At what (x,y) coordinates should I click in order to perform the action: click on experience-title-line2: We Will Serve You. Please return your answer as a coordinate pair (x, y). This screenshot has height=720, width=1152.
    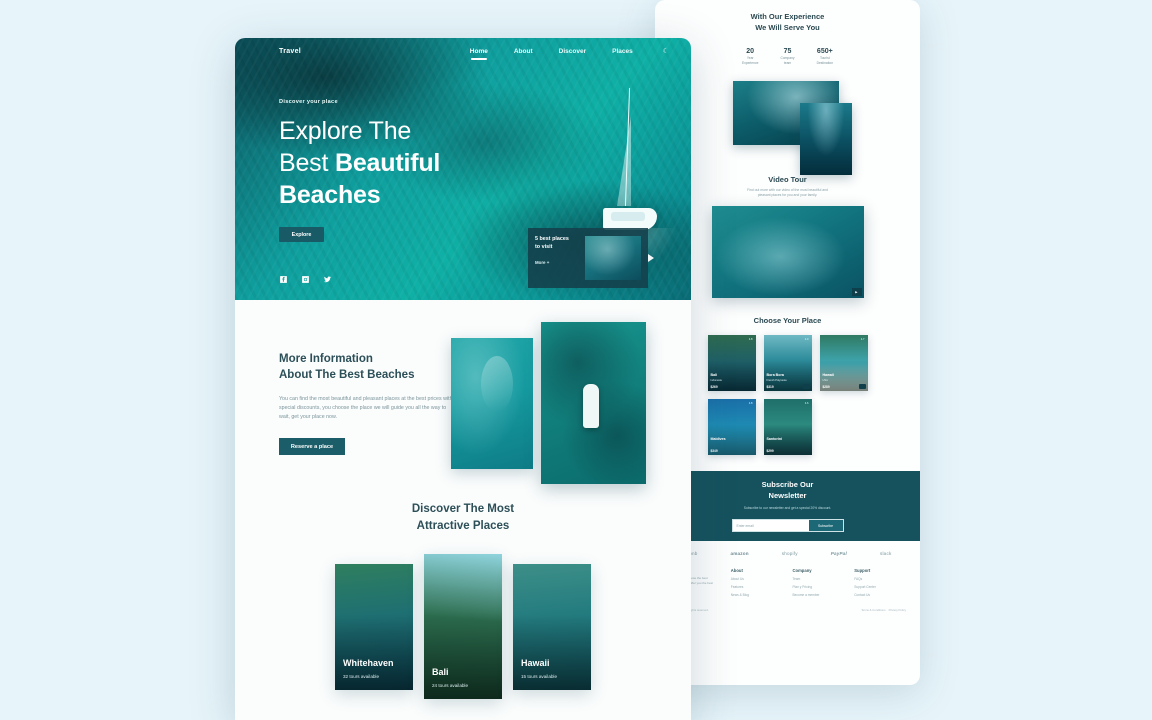
    Looking at the image, I should click on (787, 27).